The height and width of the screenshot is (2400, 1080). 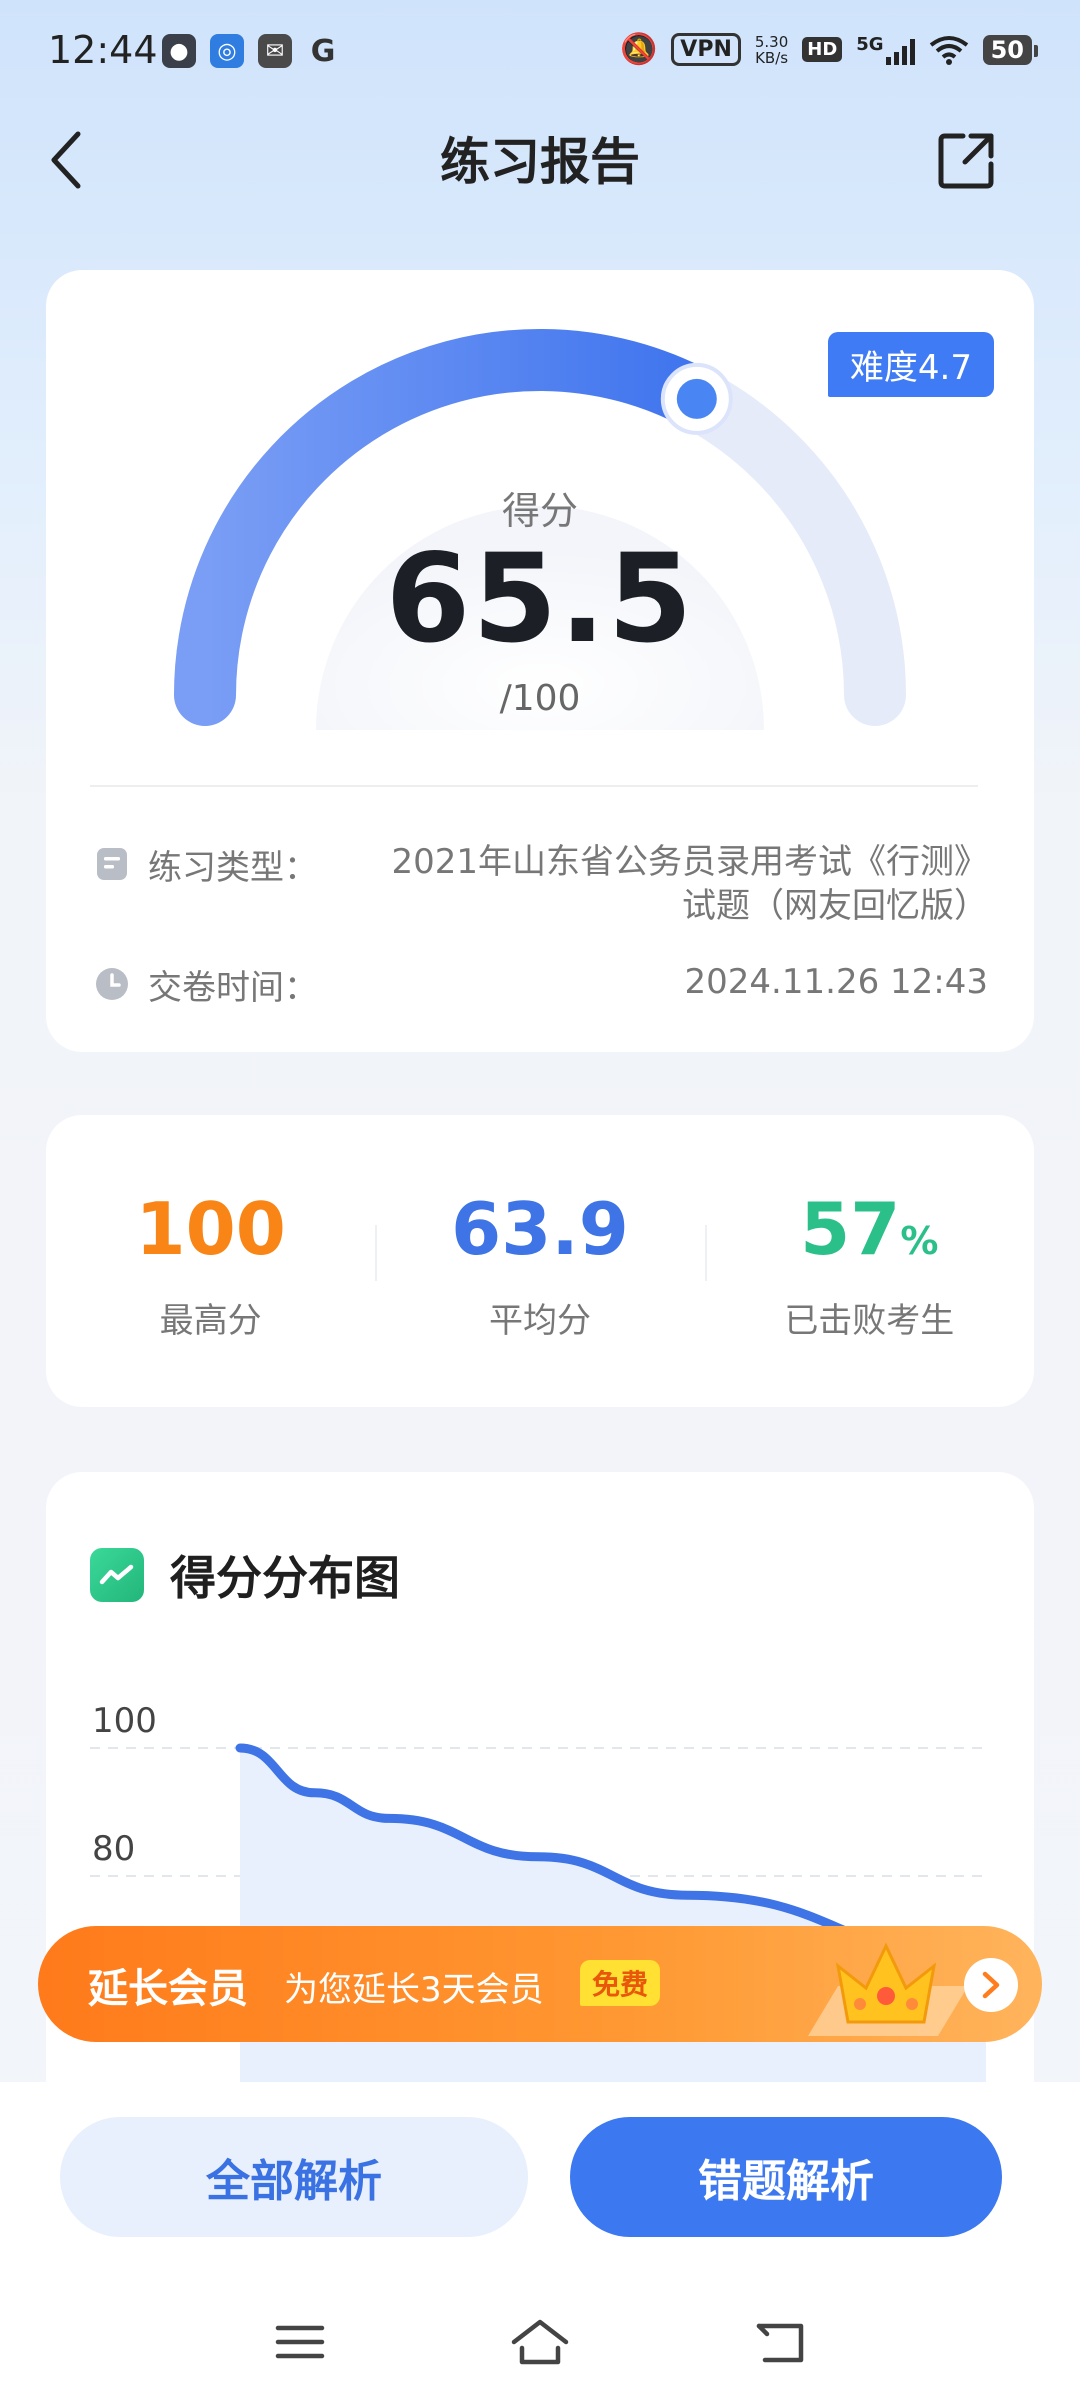 I want to click on bottom-action-bar: 全部解析 错题解析, so click(x=540, y=2241).